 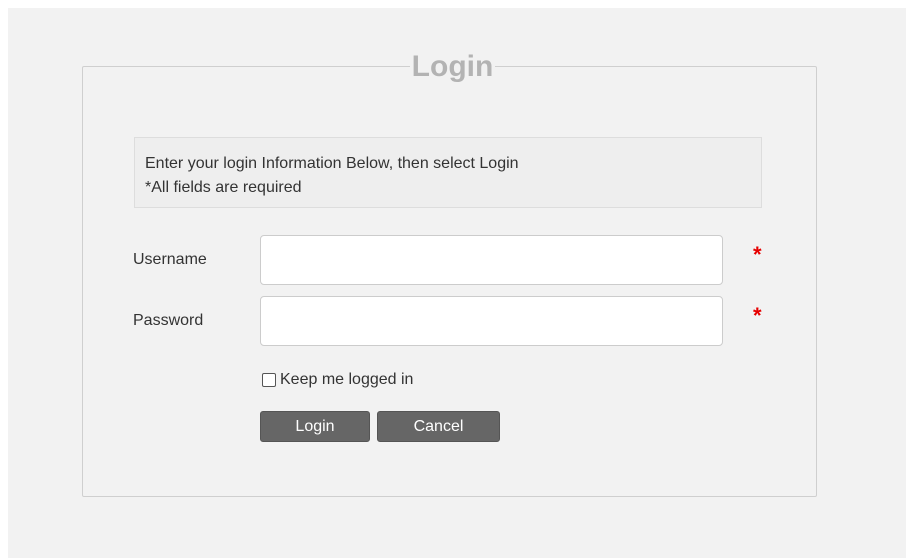 What do you see at coordinates (315, 426) in the screenshot?
I see `login-button: Login` at bounding box center [315, 426].